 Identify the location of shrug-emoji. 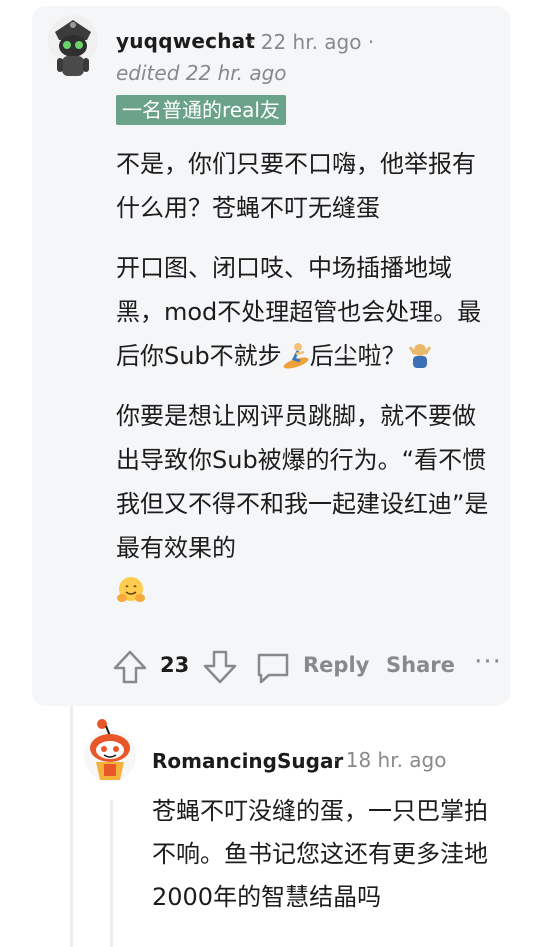
(420, 353).